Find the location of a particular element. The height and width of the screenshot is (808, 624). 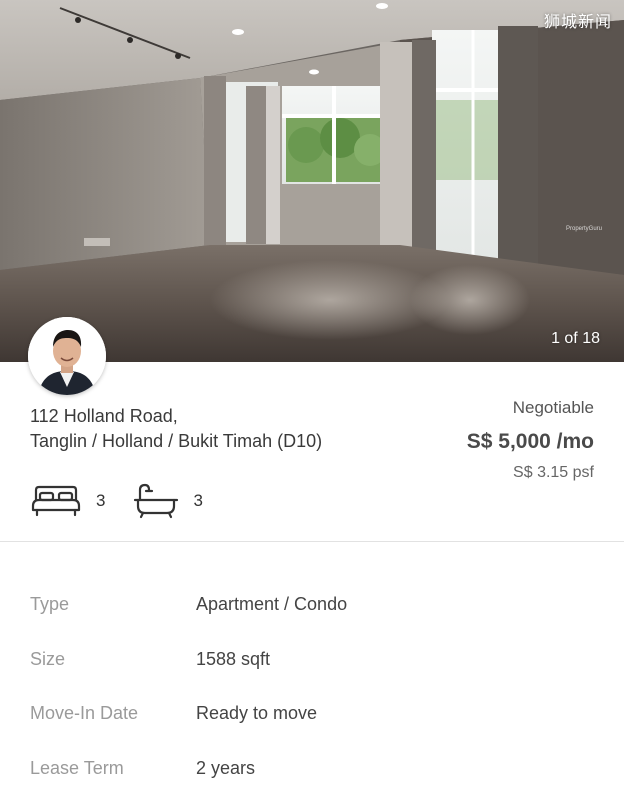

detail-row-type: Type Apartment / Condo is located at coordinates (315, 617).